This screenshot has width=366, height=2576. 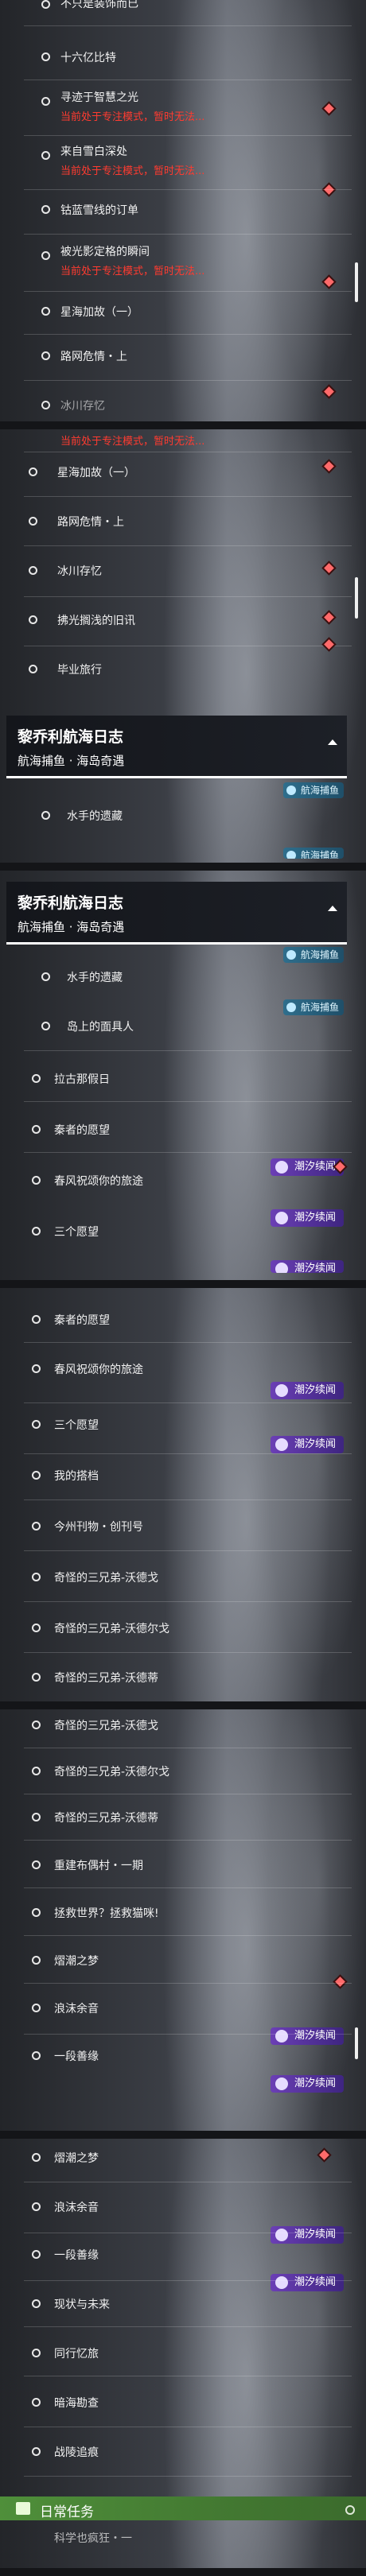 What do you see at coordinates (105, 252) in the screenshot?
I see `quest-title: 被光影定格的瞬间` at bounding box center [105, 252].